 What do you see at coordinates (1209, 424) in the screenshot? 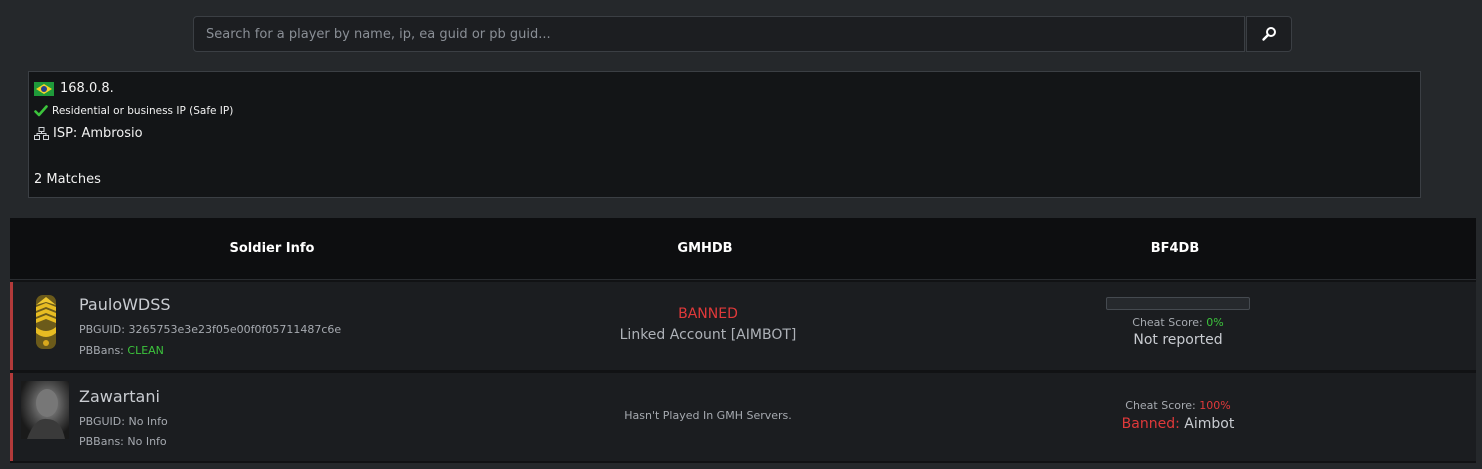
I see `banned-reason: Aimbot` at bounding box center [1209, 424].